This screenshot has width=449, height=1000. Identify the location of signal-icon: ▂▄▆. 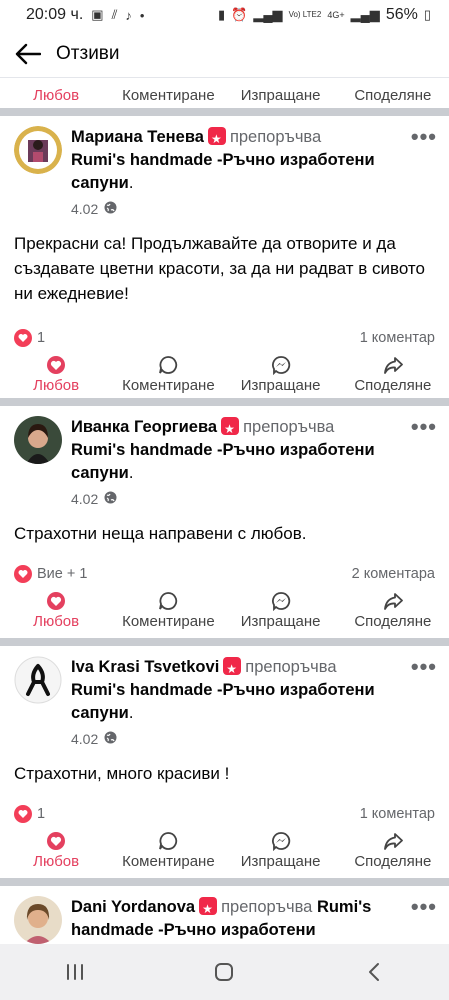
(268, 14).